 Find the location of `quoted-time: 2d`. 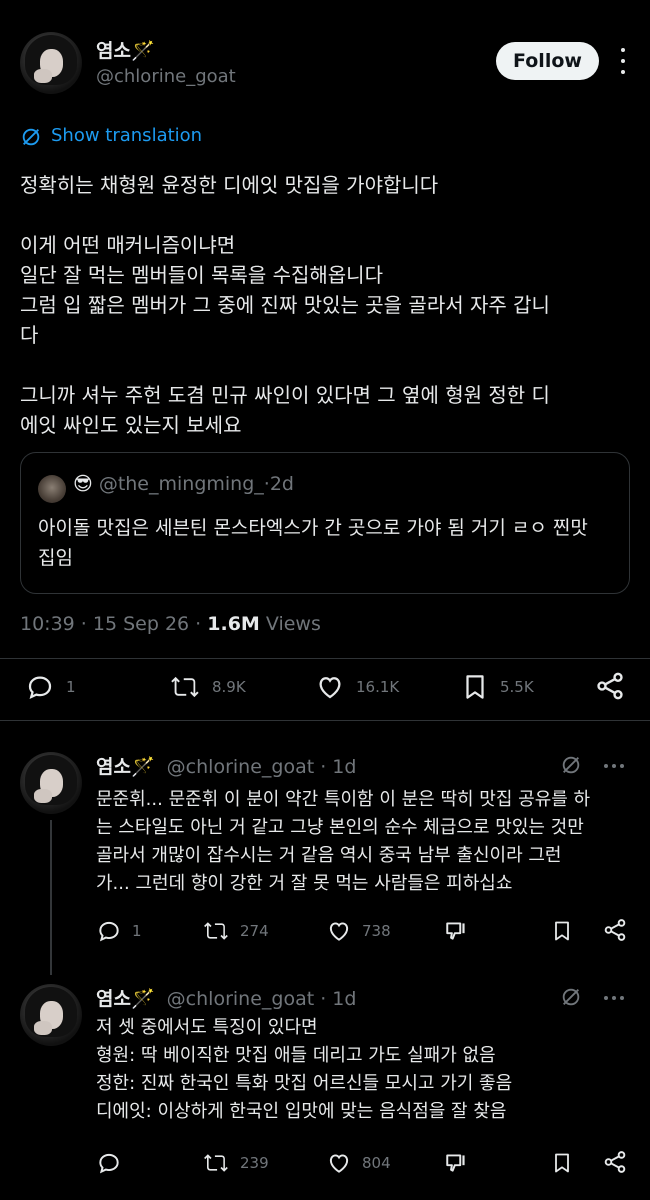

quoted-time: 2d is located at coordinates (282, 484).